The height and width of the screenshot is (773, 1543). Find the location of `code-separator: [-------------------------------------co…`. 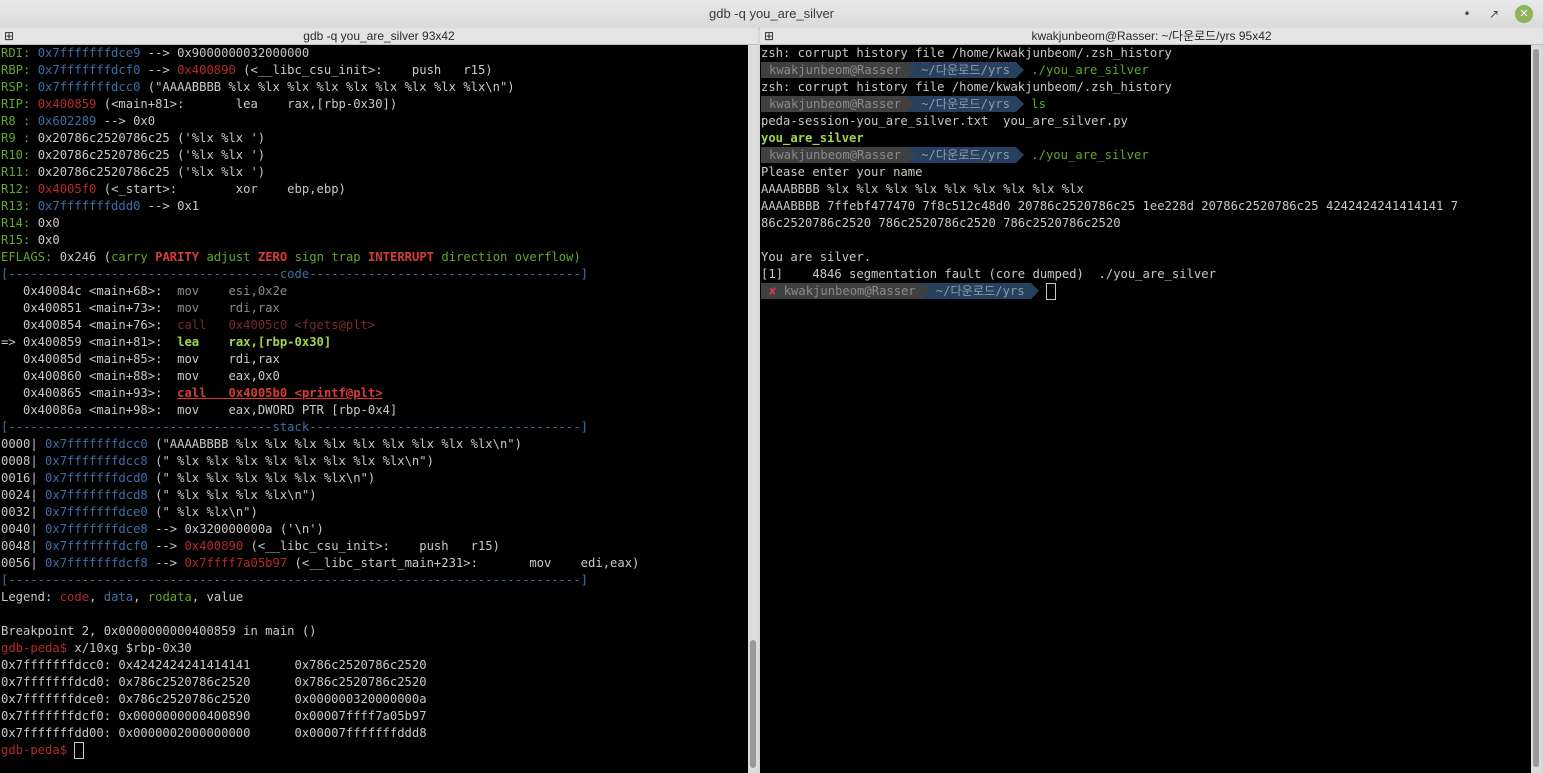

code-separator: [-------------------------------------co… is located at coordinates (295, 274).